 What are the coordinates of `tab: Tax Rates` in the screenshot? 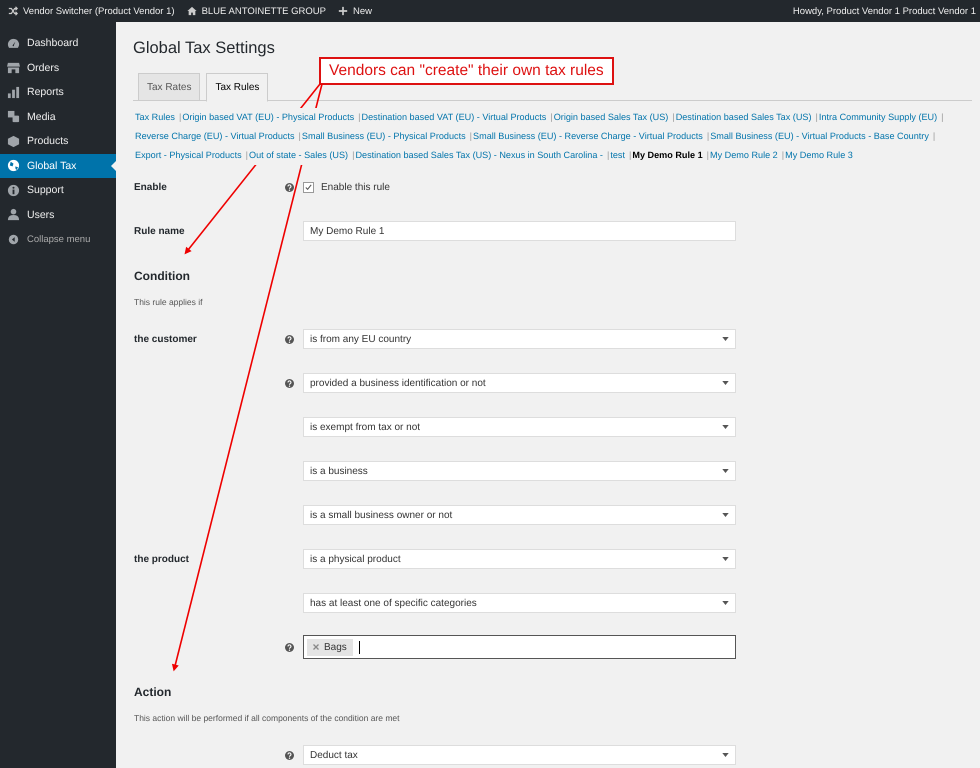 It's located at (169, 87).